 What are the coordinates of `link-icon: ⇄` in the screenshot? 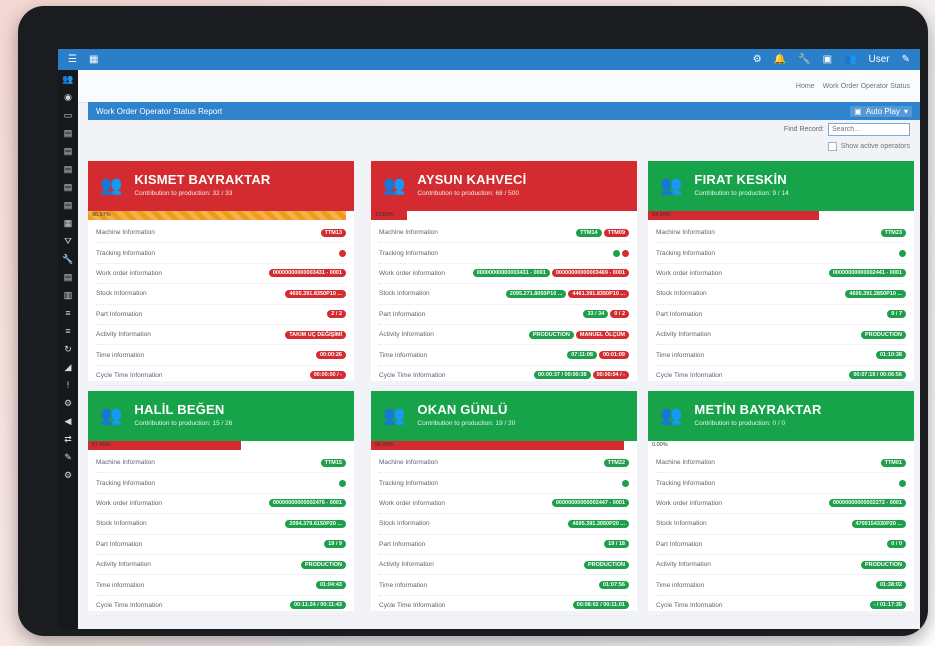 It's located at (68, 439).